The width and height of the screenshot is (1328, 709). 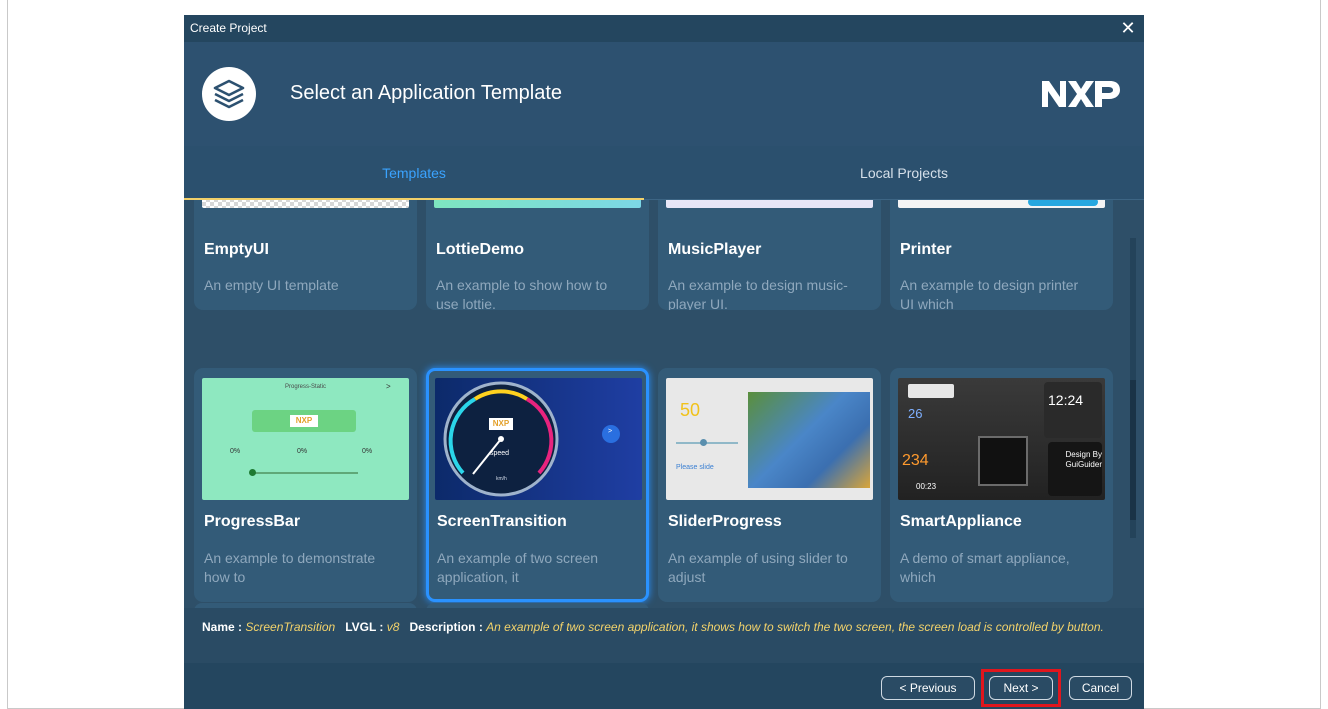 What do you see at coordinates (928, 688) in the screenshot?
I see `previous-button: < Previous` at bounding box center [928, 688].